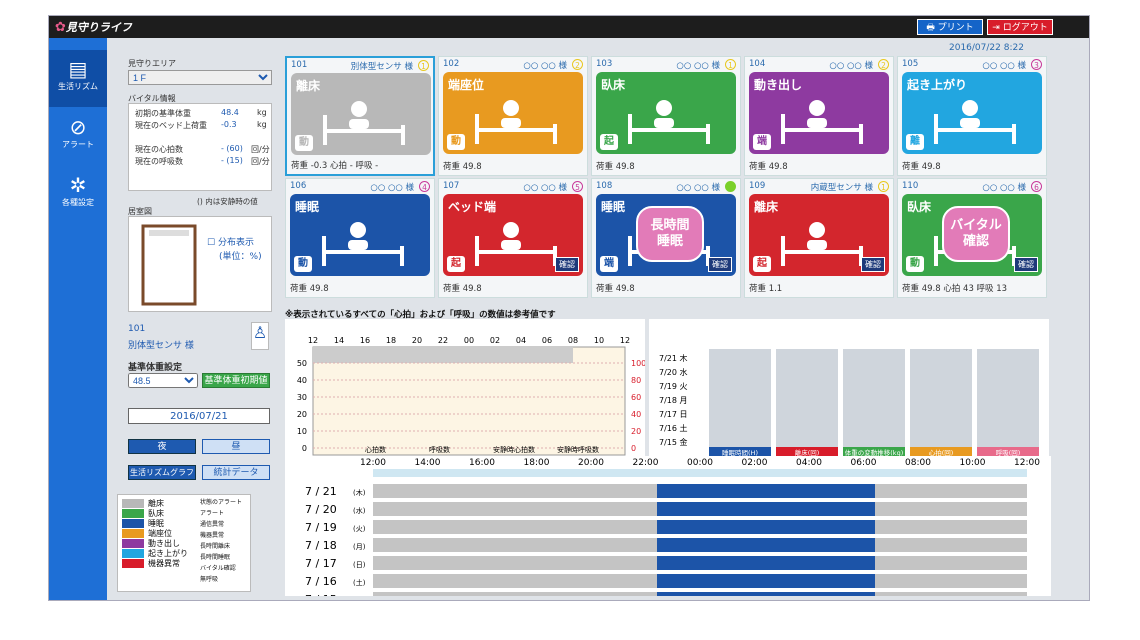 This screenshot has height=640, width=1140. Describe the element at coordinates (152, 63) in the screenshot. I see `area-label: 見守りエリア` at that location.